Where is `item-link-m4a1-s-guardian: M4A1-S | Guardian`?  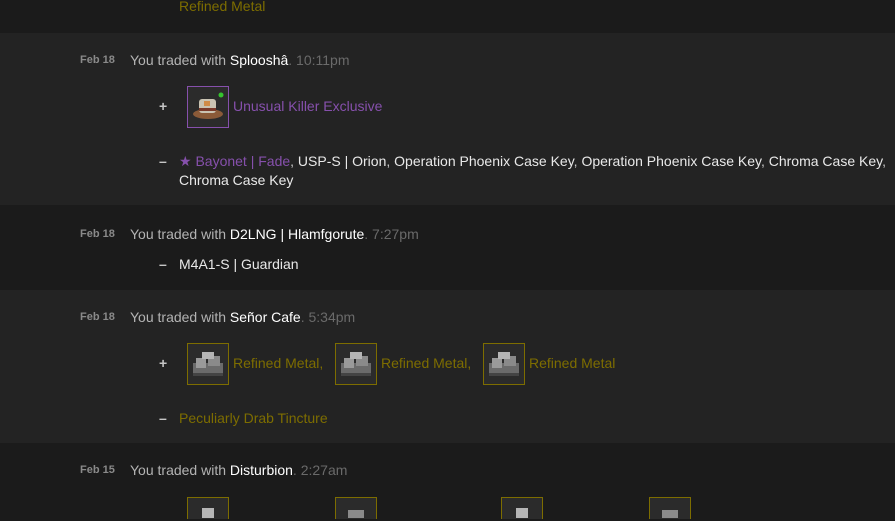
item-link-m4a1-s-guardian: M4A1-S | Guardian is located at coordinates (239, 264).